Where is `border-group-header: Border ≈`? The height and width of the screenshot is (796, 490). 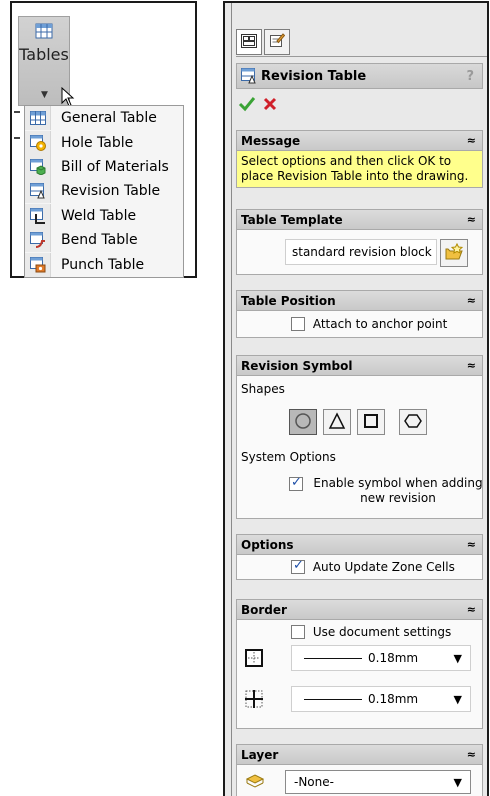
border-group-header: Border ≈ is located at coordinates (359, 610).